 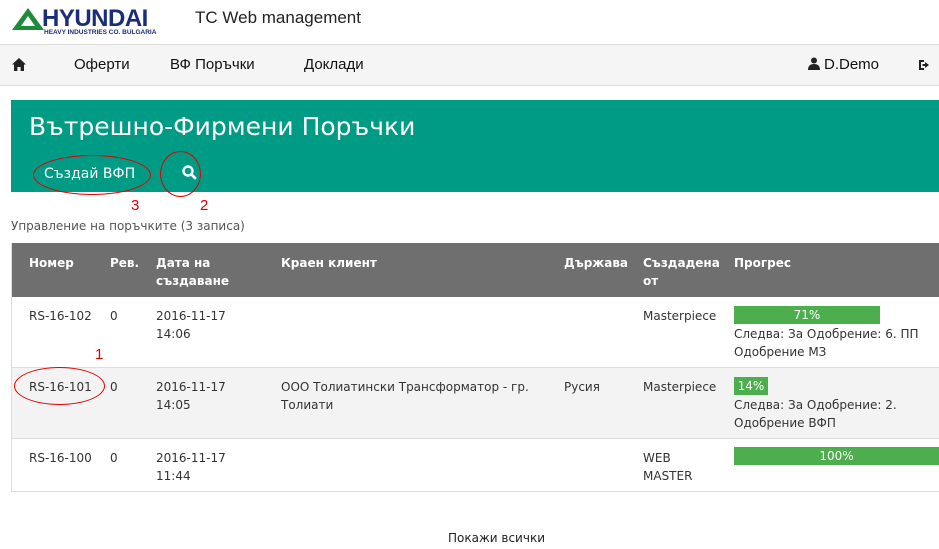 What do you see at coordinates (751, 386) in the screenshot?
I see `progress-bar: 14%` at bounding box center [751, 386].